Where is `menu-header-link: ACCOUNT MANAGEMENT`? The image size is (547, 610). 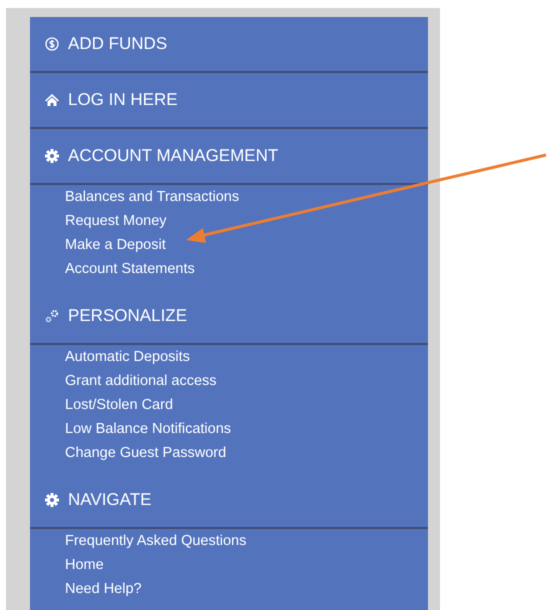
menu-header-link: ACCOUNT MANAGEMENT is located at coordinates (173, 156).